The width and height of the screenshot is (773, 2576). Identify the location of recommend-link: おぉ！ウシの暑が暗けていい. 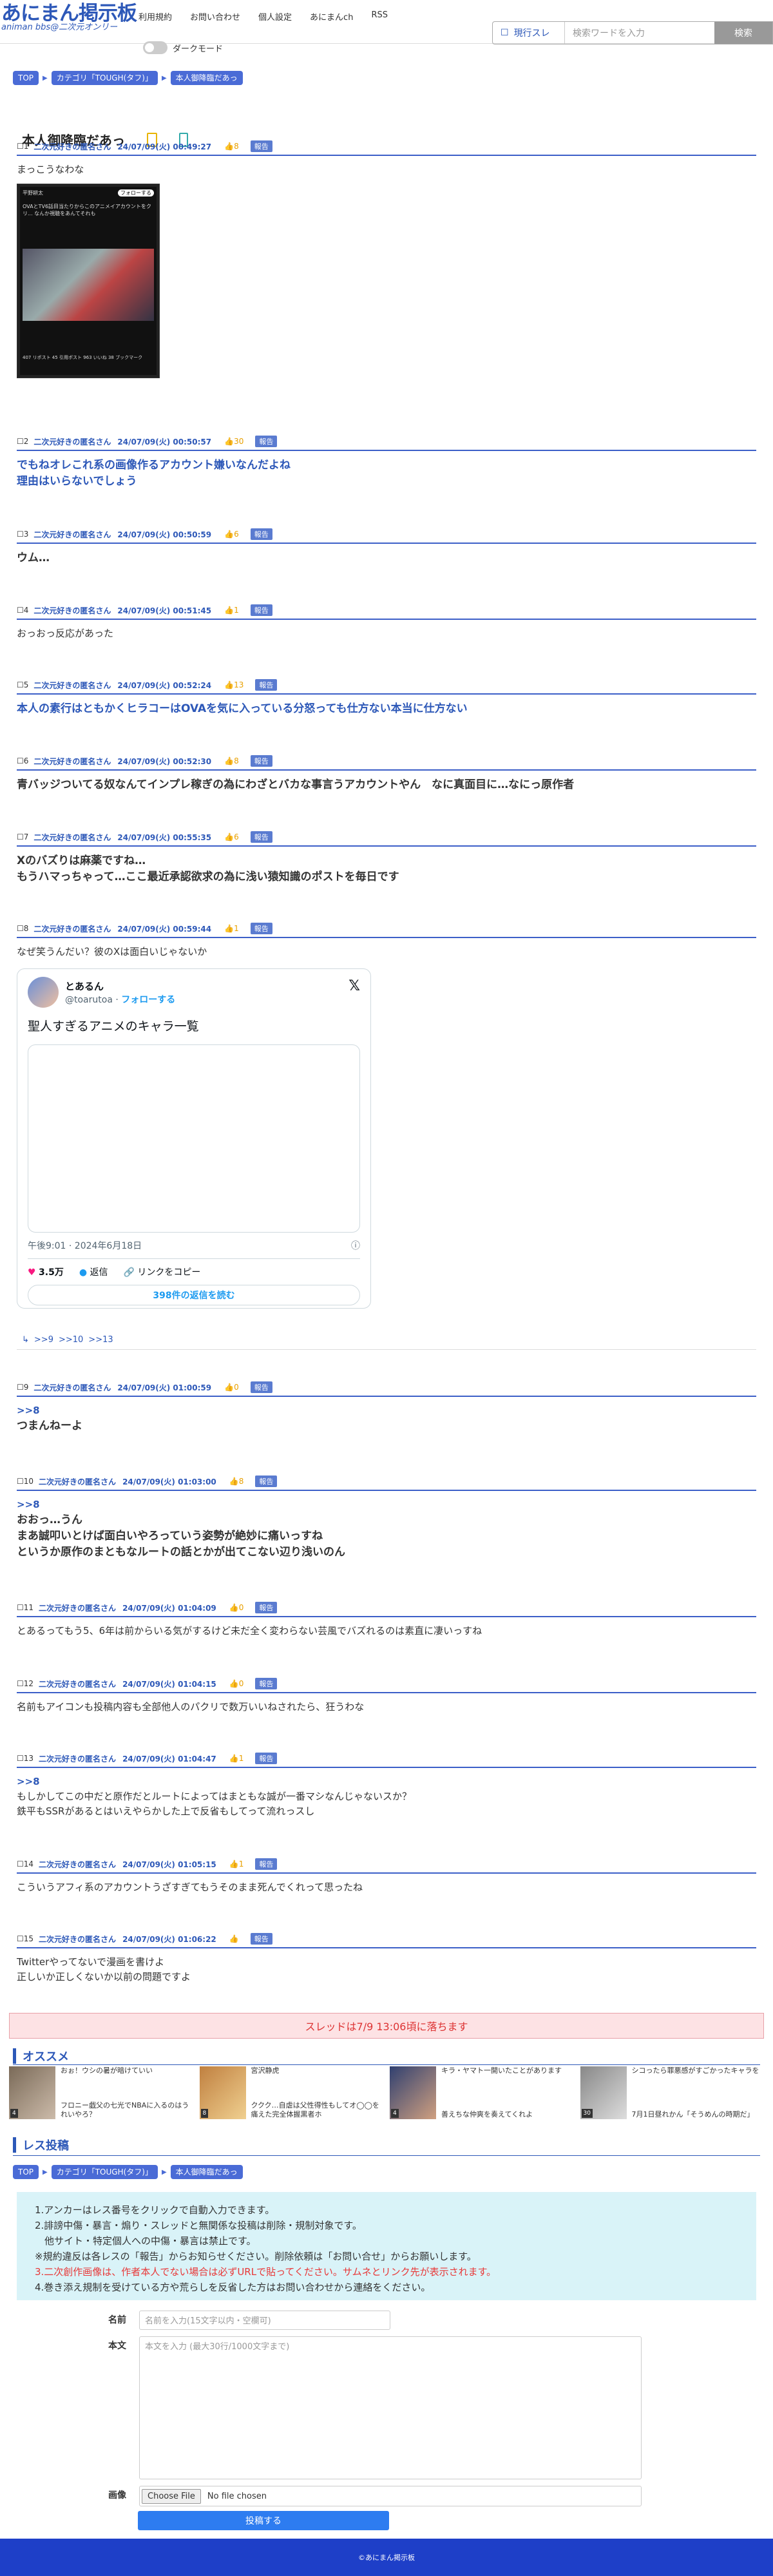
(127, 2071).